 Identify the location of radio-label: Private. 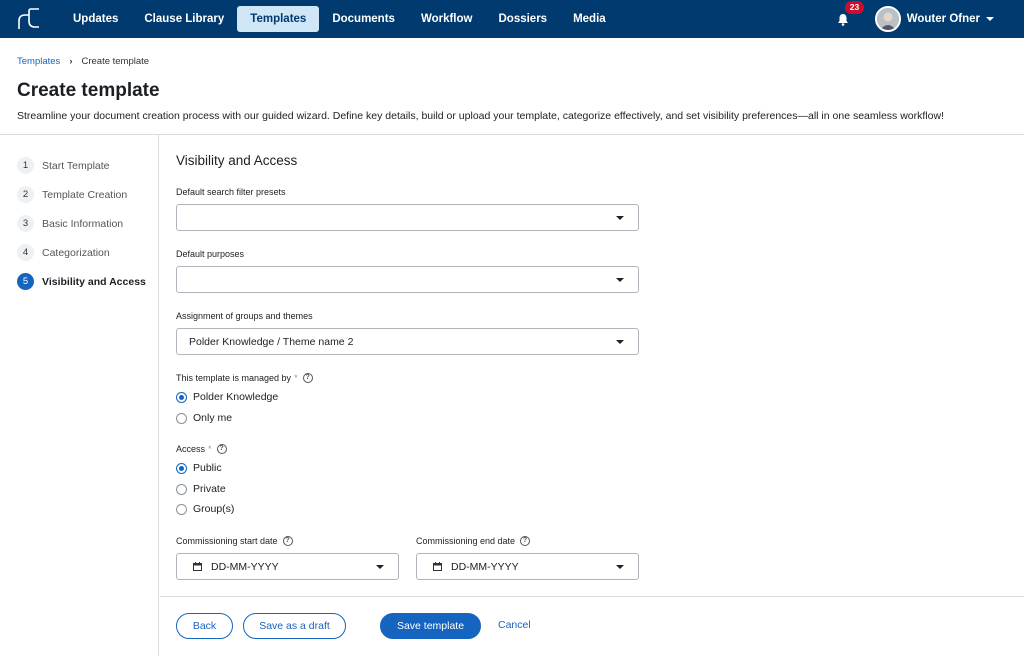
(209, 489).